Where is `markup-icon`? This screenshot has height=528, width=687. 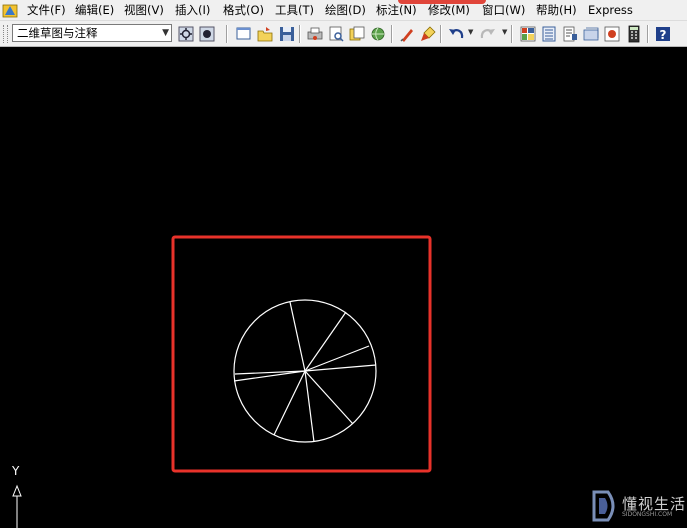 markup-icon is located at coordinates (612, 34).